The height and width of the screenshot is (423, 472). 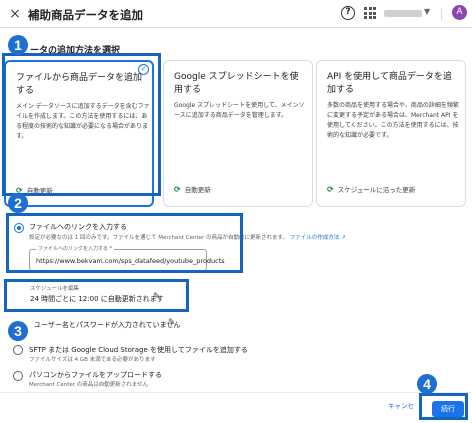 I want to click on card-schedule-label: スケジュールに沿った更新, so click(x=376, y=190).